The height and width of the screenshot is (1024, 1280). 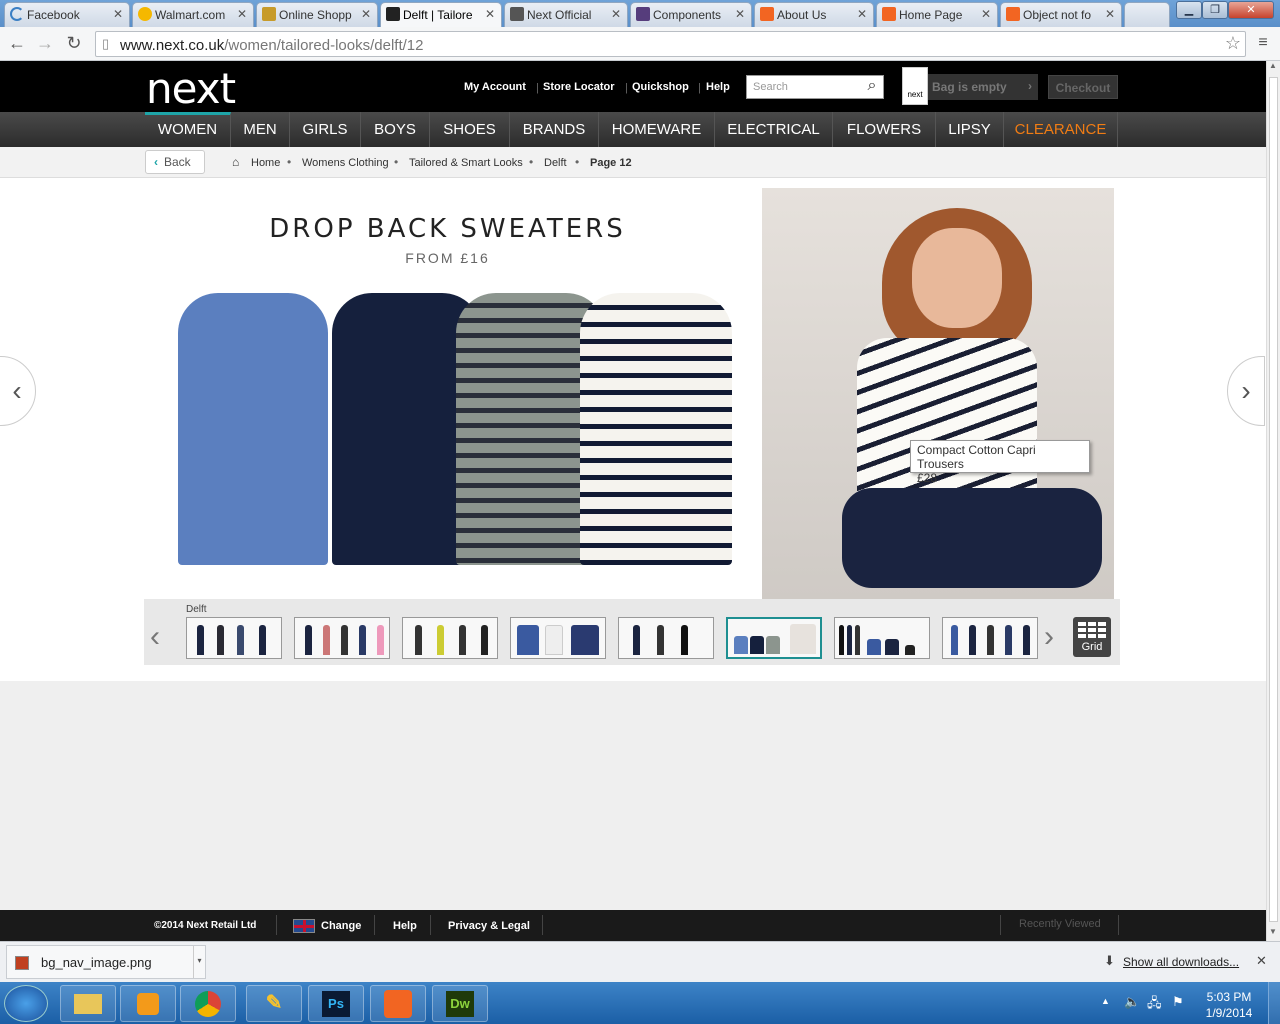 I want to click on nav-brands: BRANDS, so click(x=554, y=129).